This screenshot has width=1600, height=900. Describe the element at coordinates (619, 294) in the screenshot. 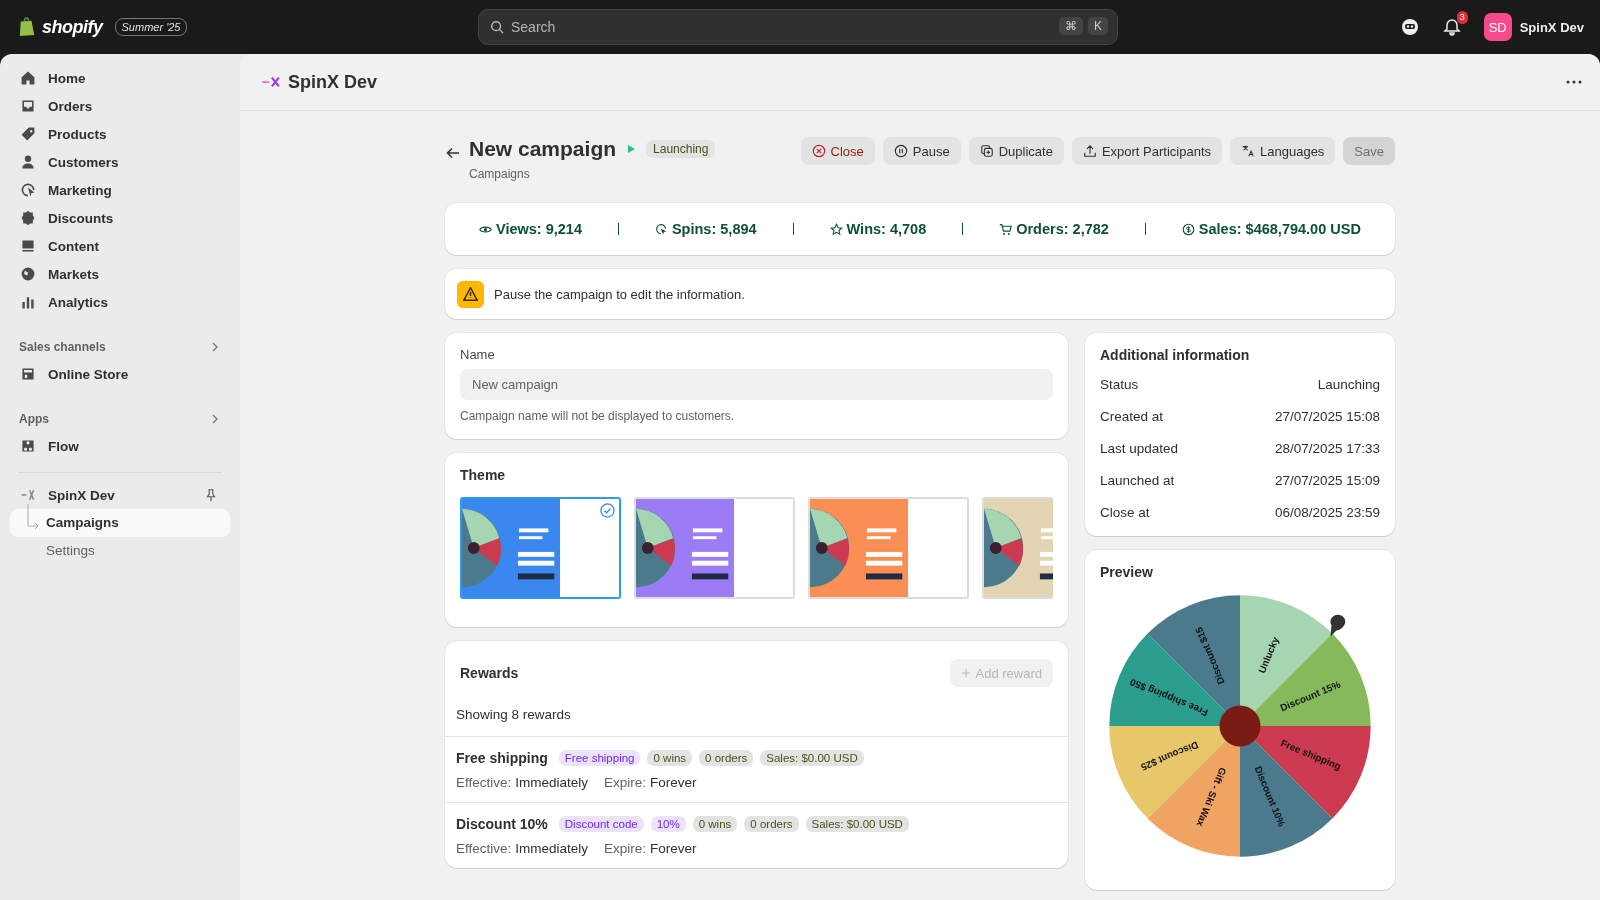

I see `notice-text: Pause the campaign to edit the information.` at that location.